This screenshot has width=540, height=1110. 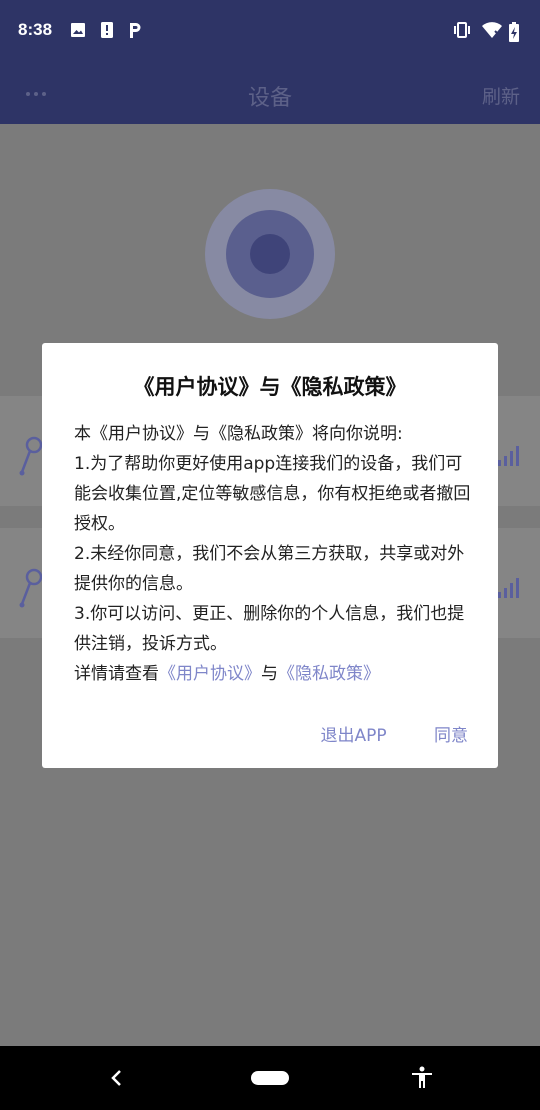 I want to click on dialog-intro: 本《用户协议》与《隐私政策》将向你说明:, so click(x=238, y=434).